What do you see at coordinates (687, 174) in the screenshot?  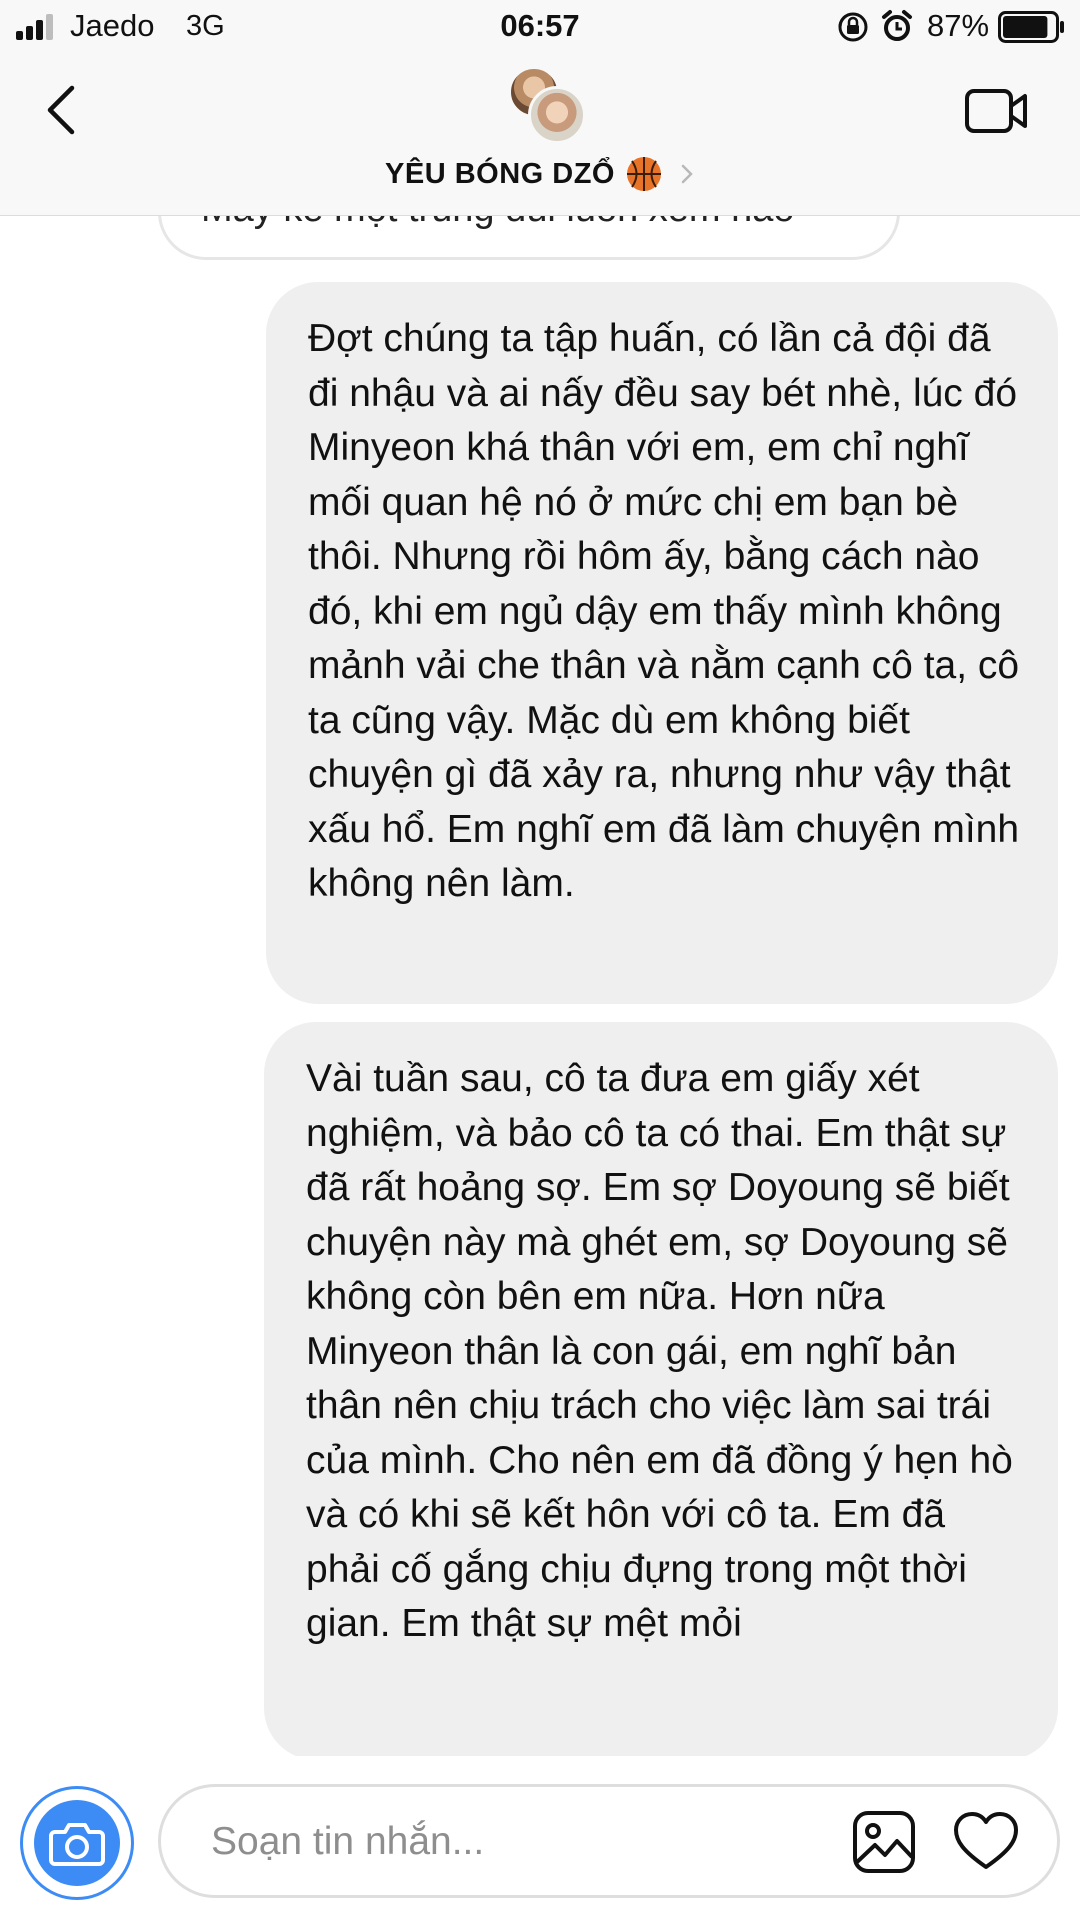 I see `chevron-right-icon` at bounding box center [687, 174].